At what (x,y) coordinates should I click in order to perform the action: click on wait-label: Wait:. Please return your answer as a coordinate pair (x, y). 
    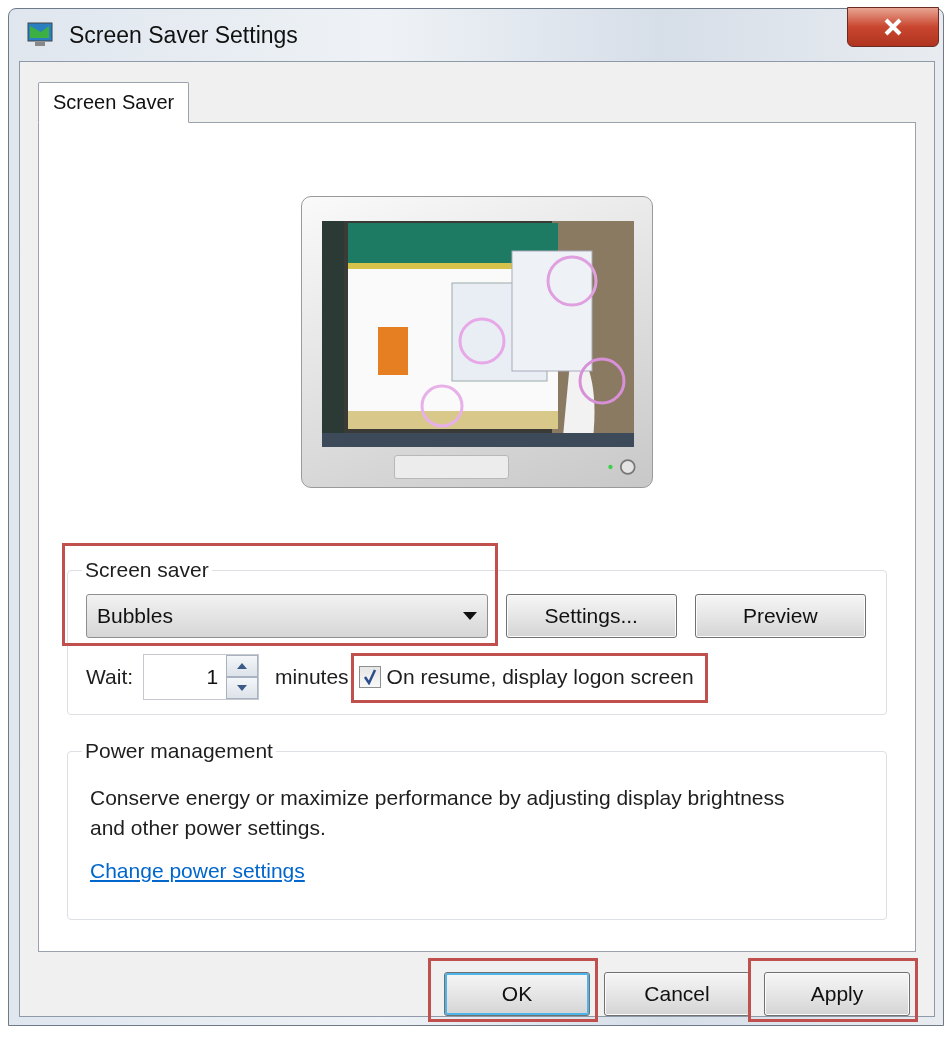
    Looking at the image, I should click on (110, 677).